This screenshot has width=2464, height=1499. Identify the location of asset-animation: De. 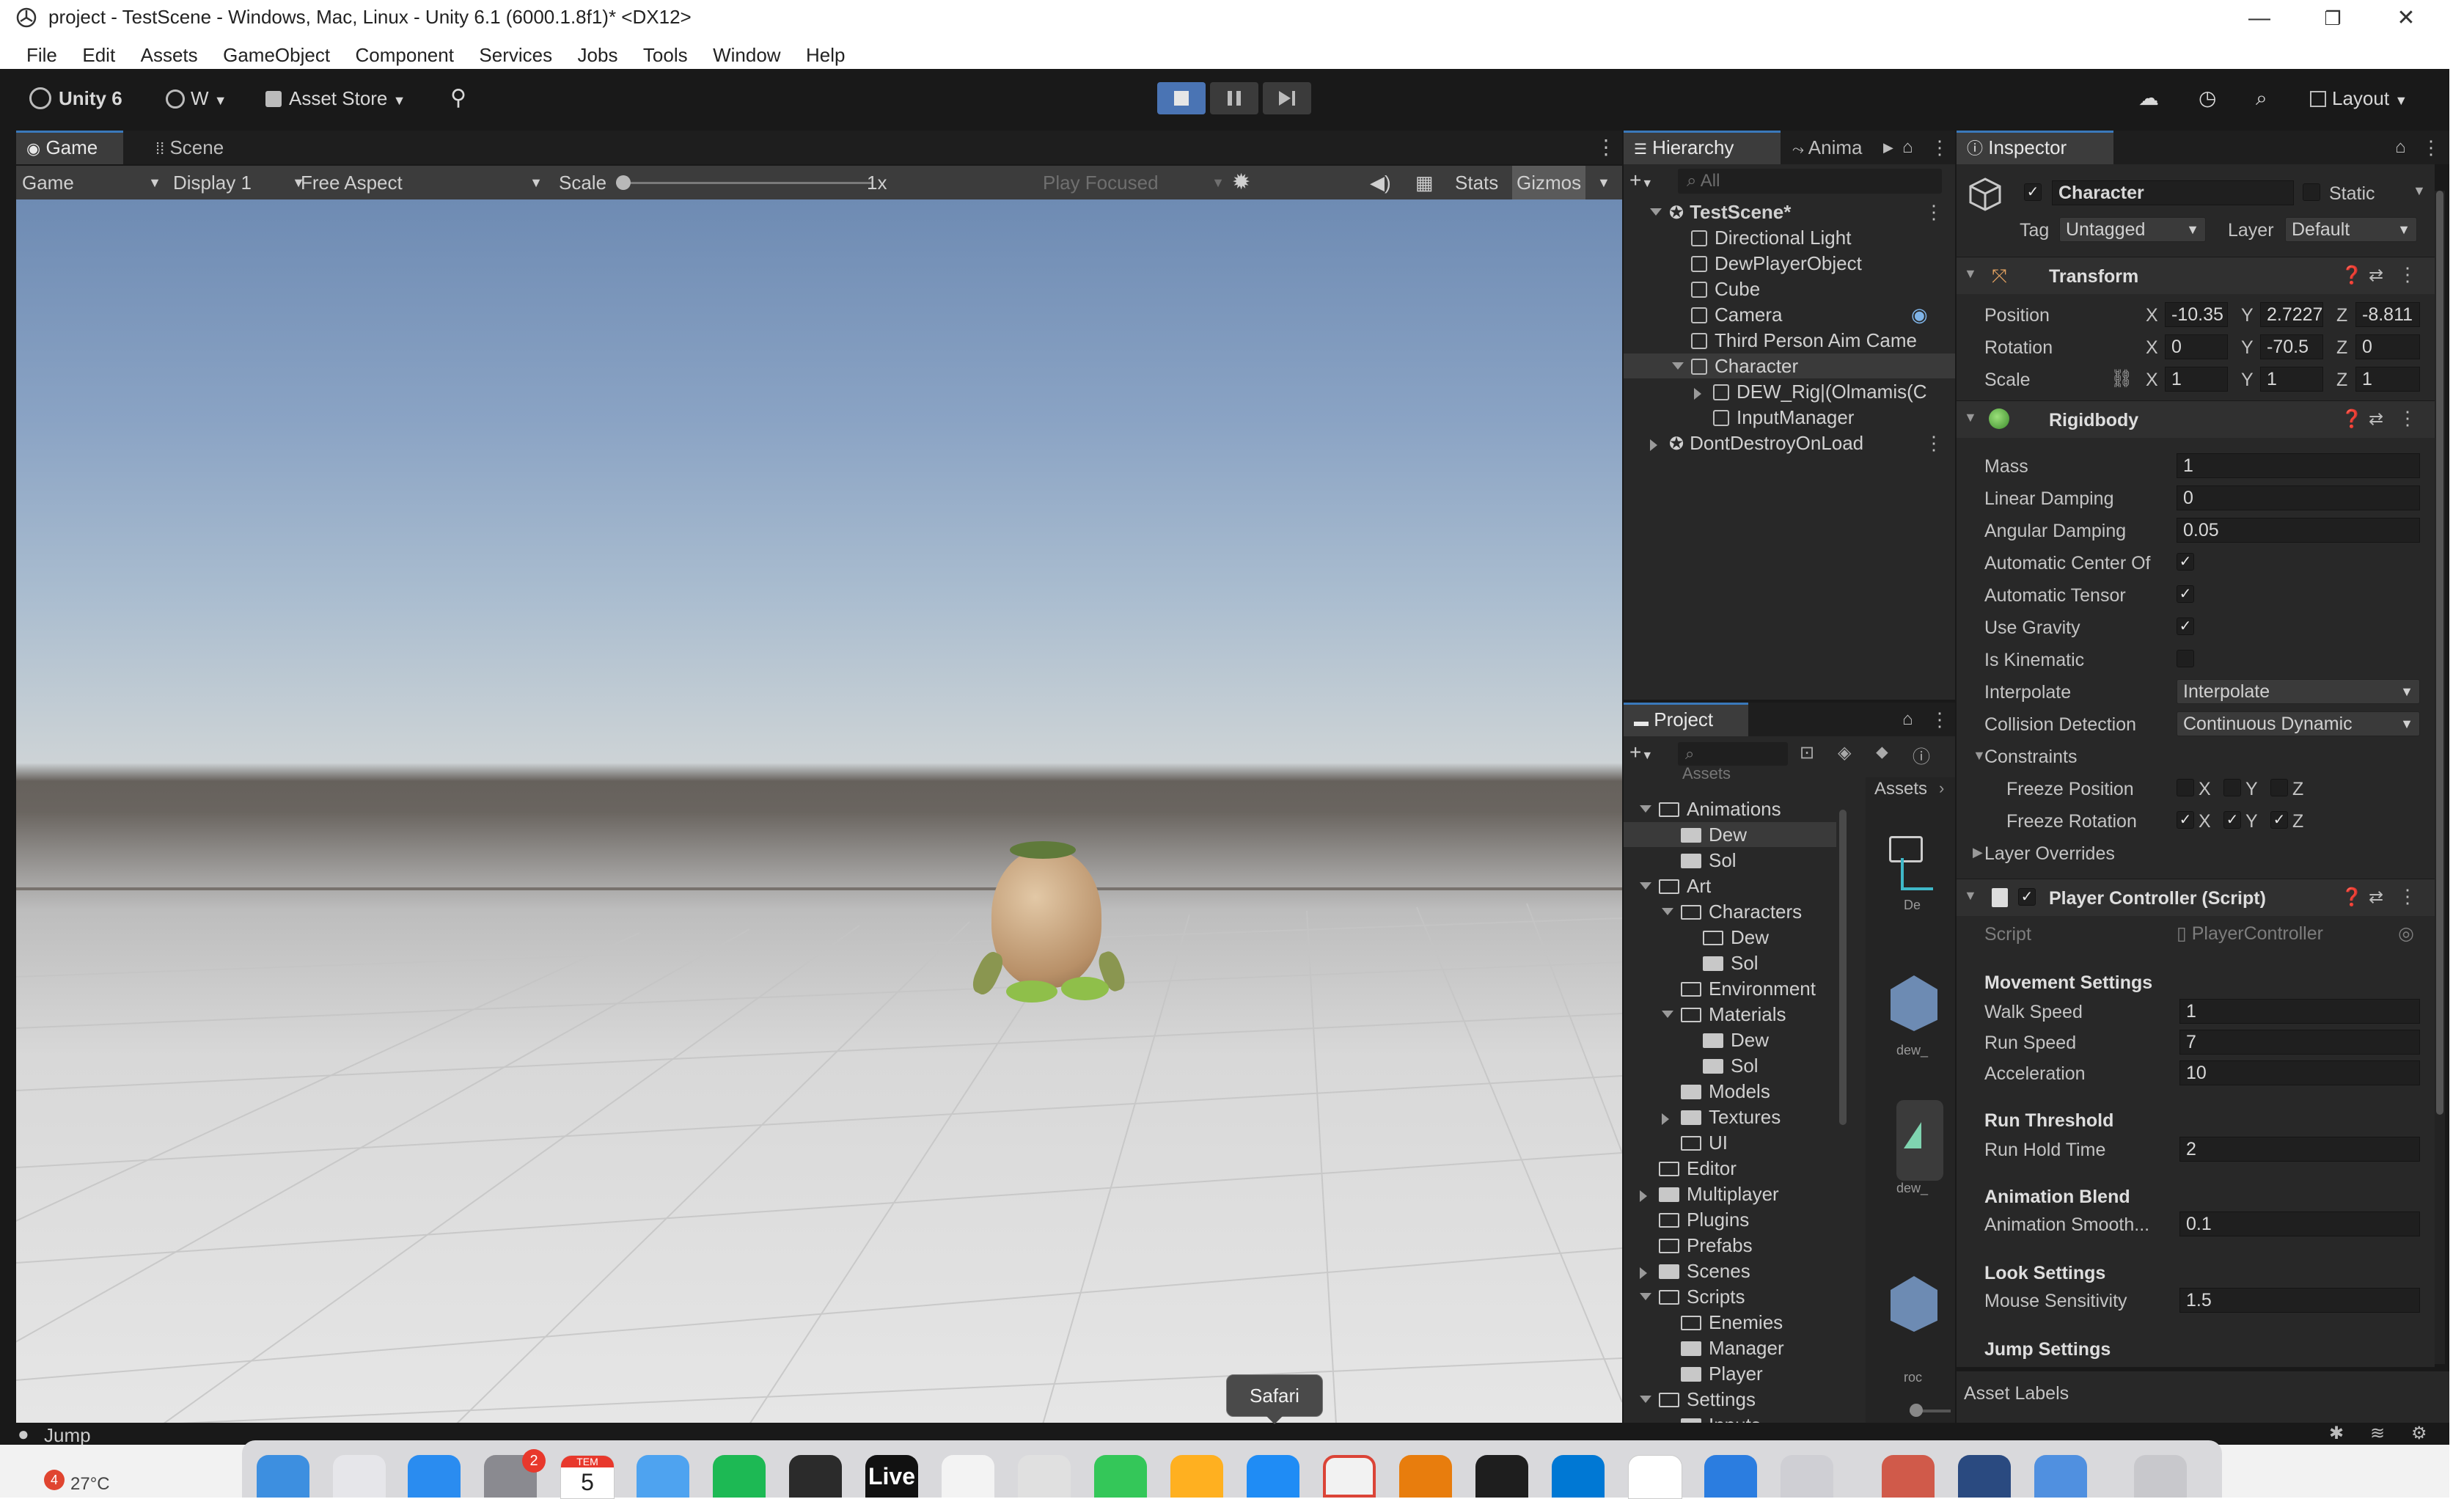
(1903, 876).